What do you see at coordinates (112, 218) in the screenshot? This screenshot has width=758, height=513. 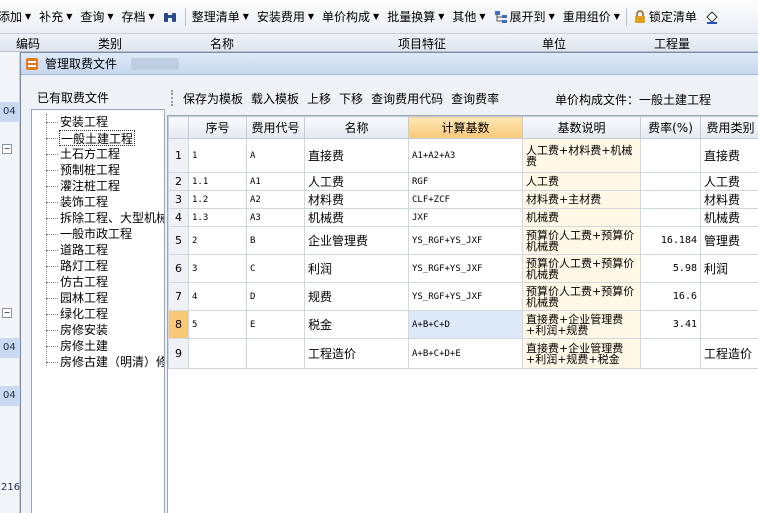 I see `tree-item: 拆除工程、大型机械` at bounding box center [112, 218].